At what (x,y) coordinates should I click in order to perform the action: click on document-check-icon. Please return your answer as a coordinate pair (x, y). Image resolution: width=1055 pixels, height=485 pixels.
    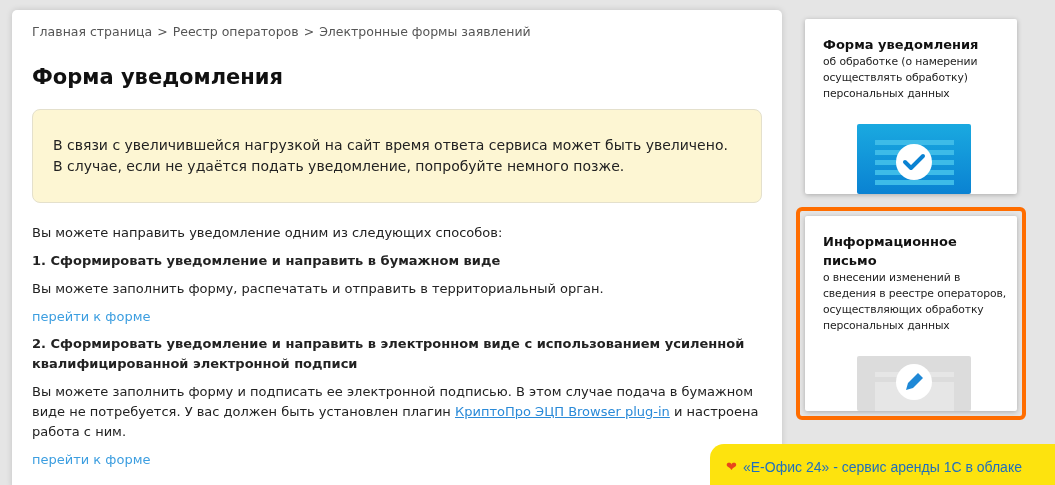
    Looking at the image, I should click on (914, 159).